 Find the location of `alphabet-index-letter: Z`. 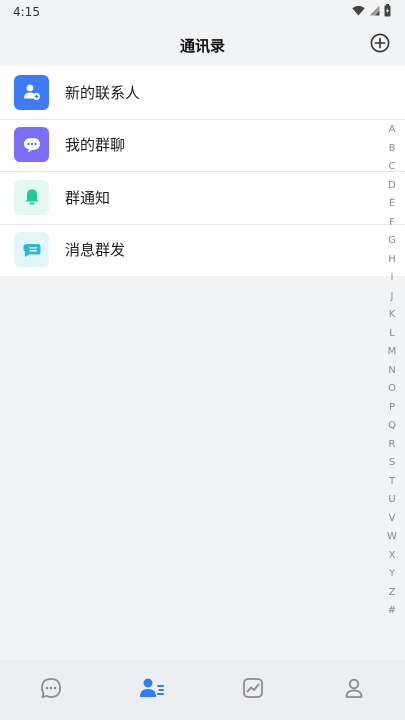

alphabet-index-letter: Z is located at coordinates (392, 593).